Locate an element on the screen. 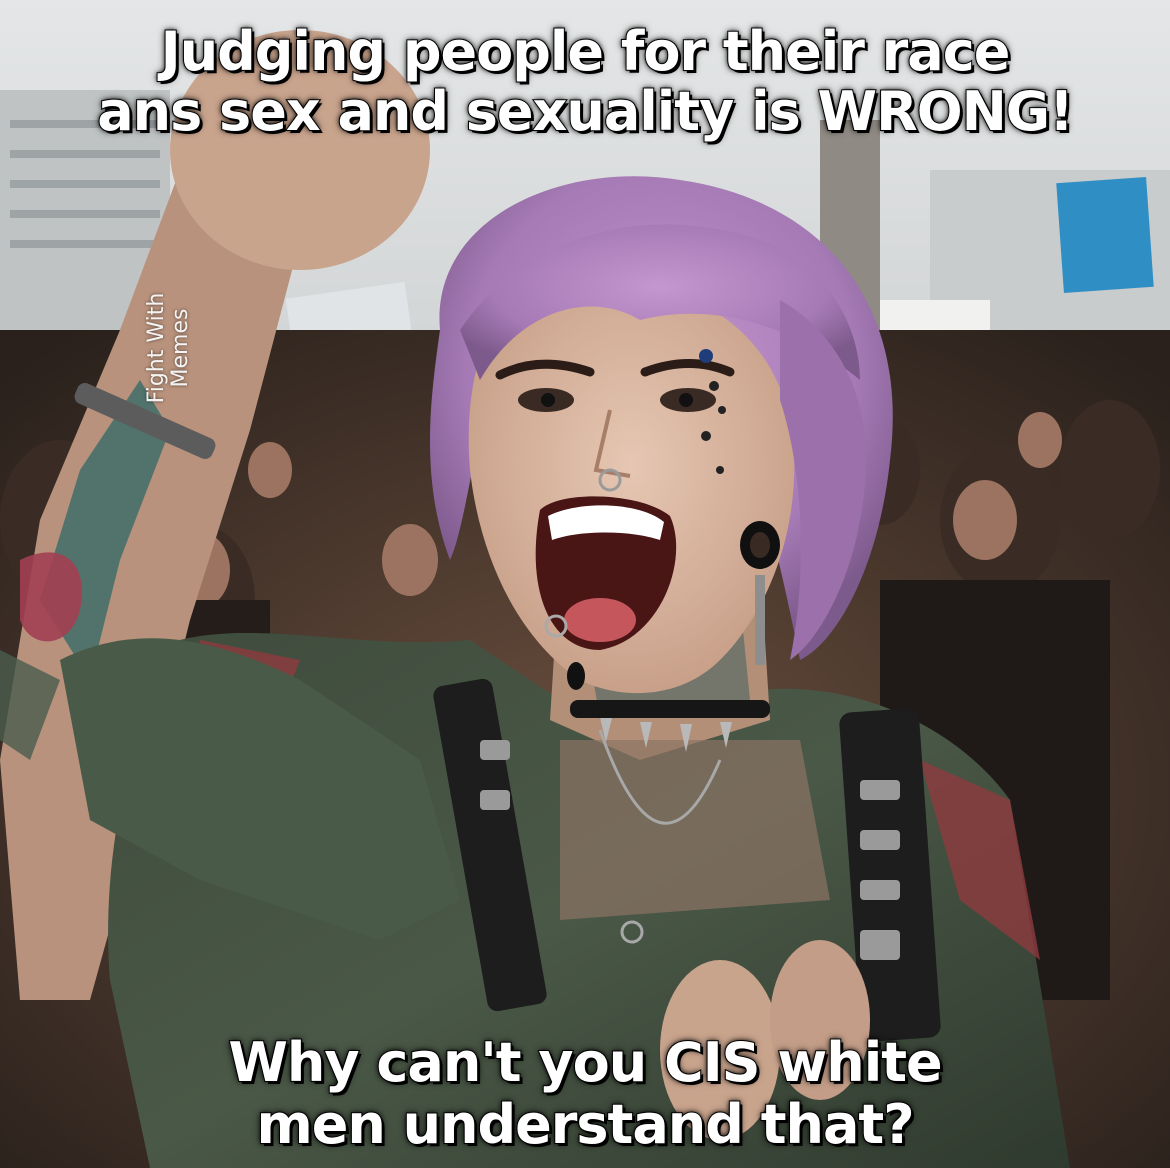 This screenshot has height=1168, width=1170. watermark-line-2: Memes is located at coordinates (180, 348).